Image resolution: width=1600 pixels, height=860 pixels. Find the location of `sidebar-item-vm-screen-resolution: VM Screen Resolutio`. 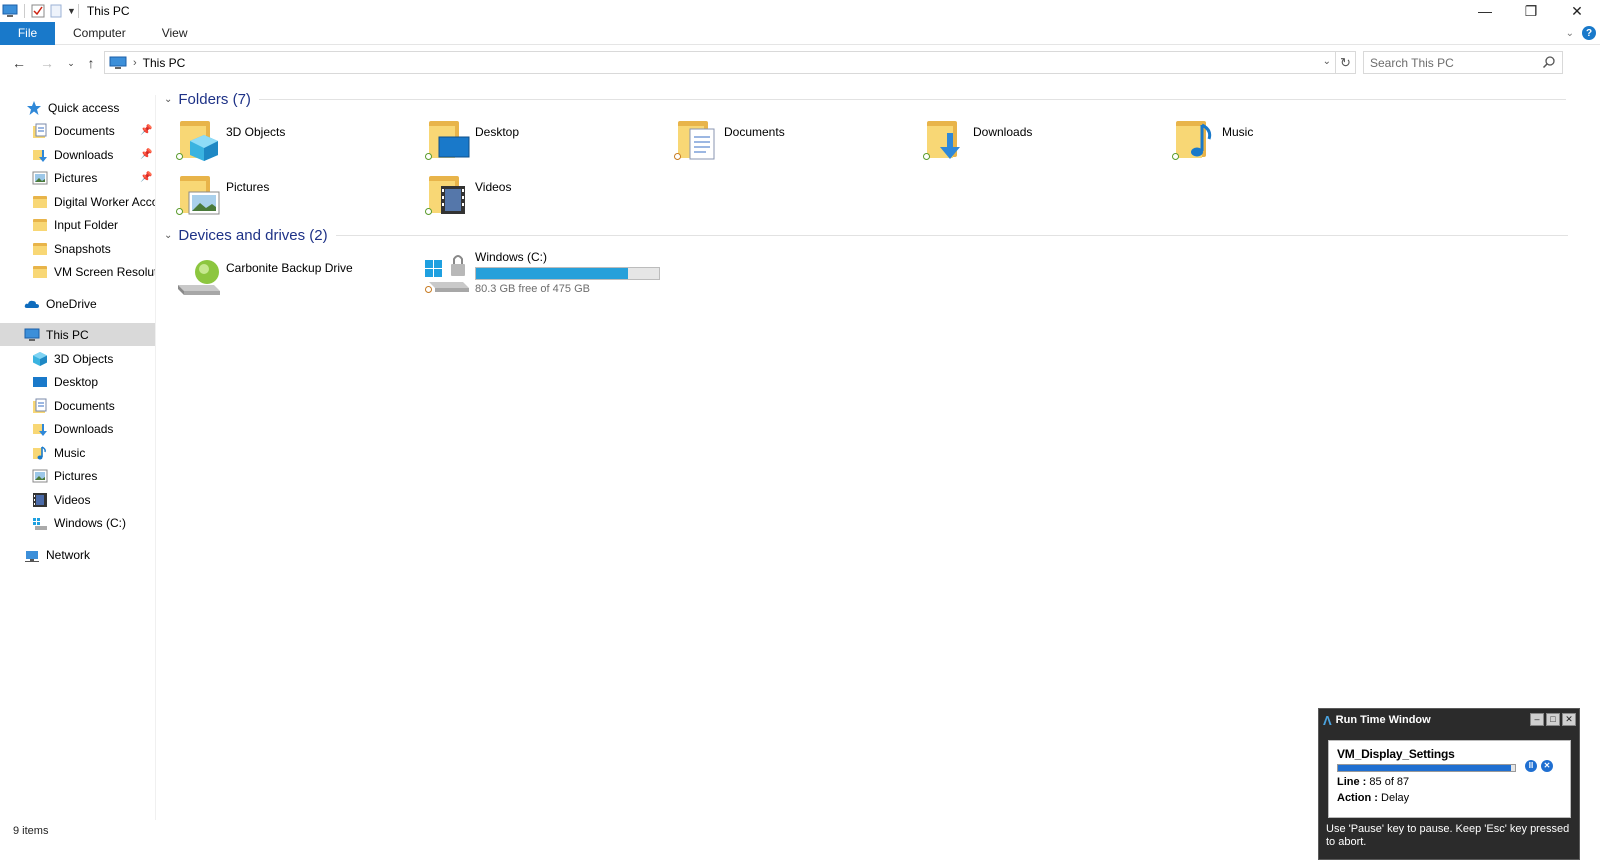

sidebar-item-vm-screen-resolution: VM Screen Resolutio is located at coordinates (77, 271).